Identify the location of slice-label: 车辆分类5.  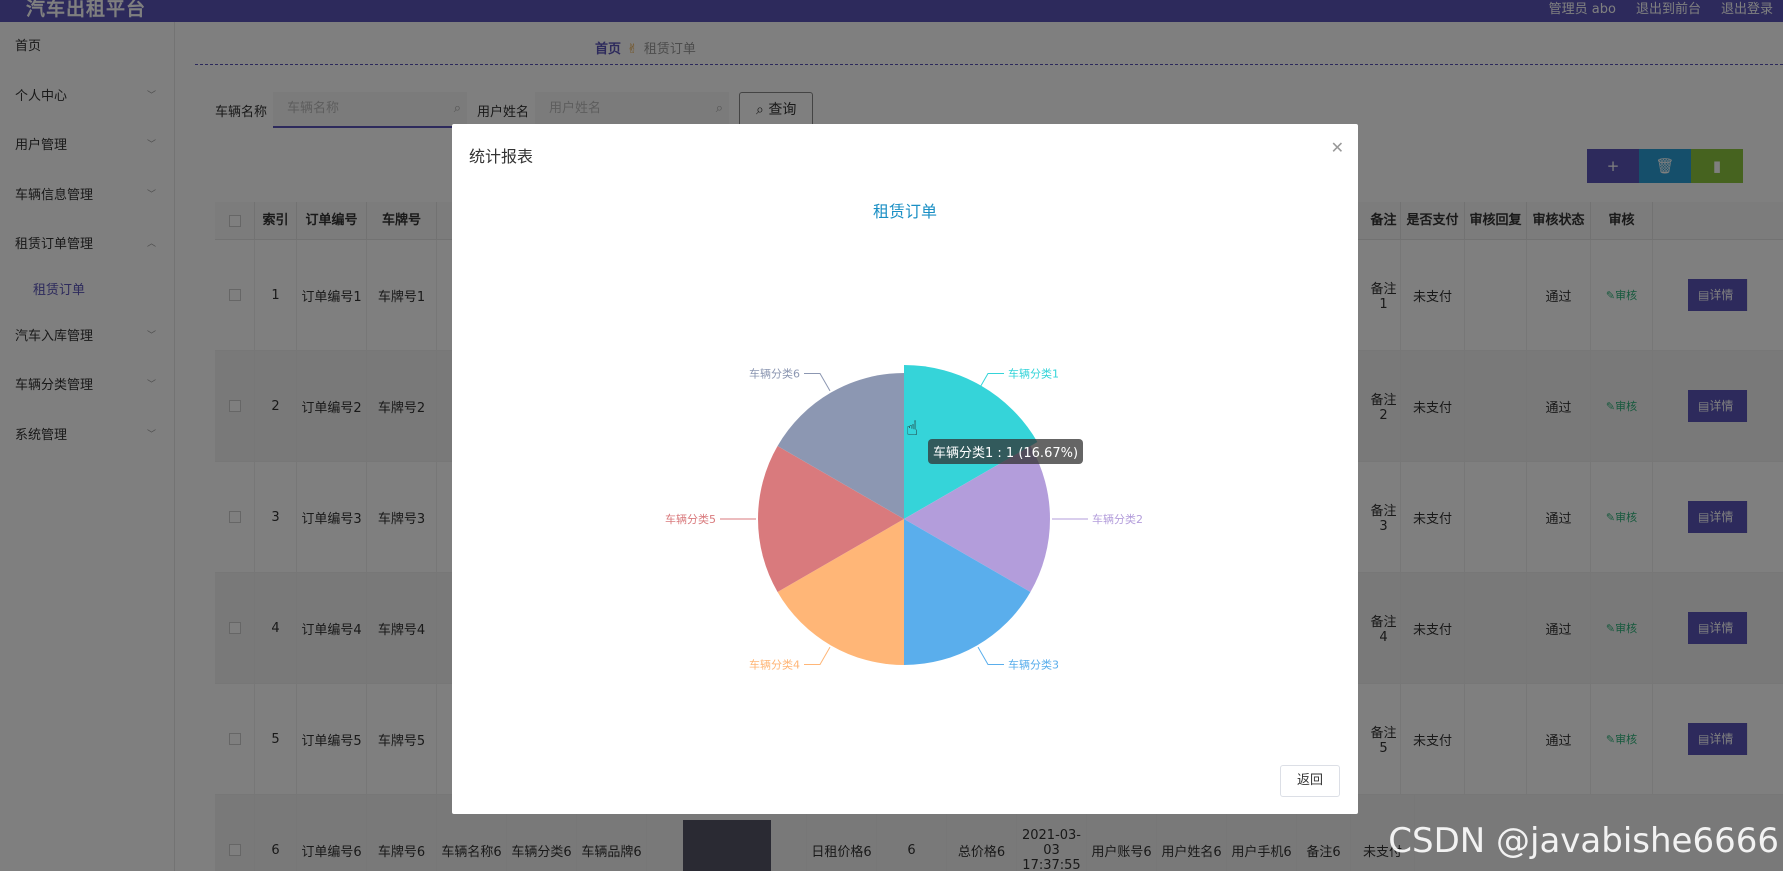
(690, 519).